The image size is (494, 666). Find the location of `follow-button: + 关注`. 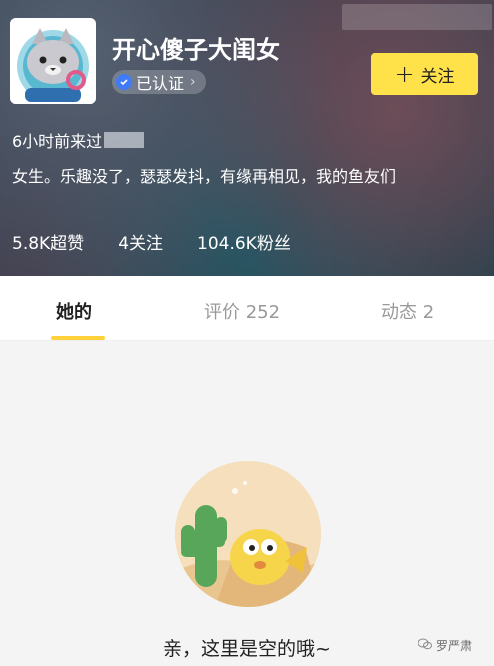

follow-button: + 关注 is located at coordinates (424, 74).